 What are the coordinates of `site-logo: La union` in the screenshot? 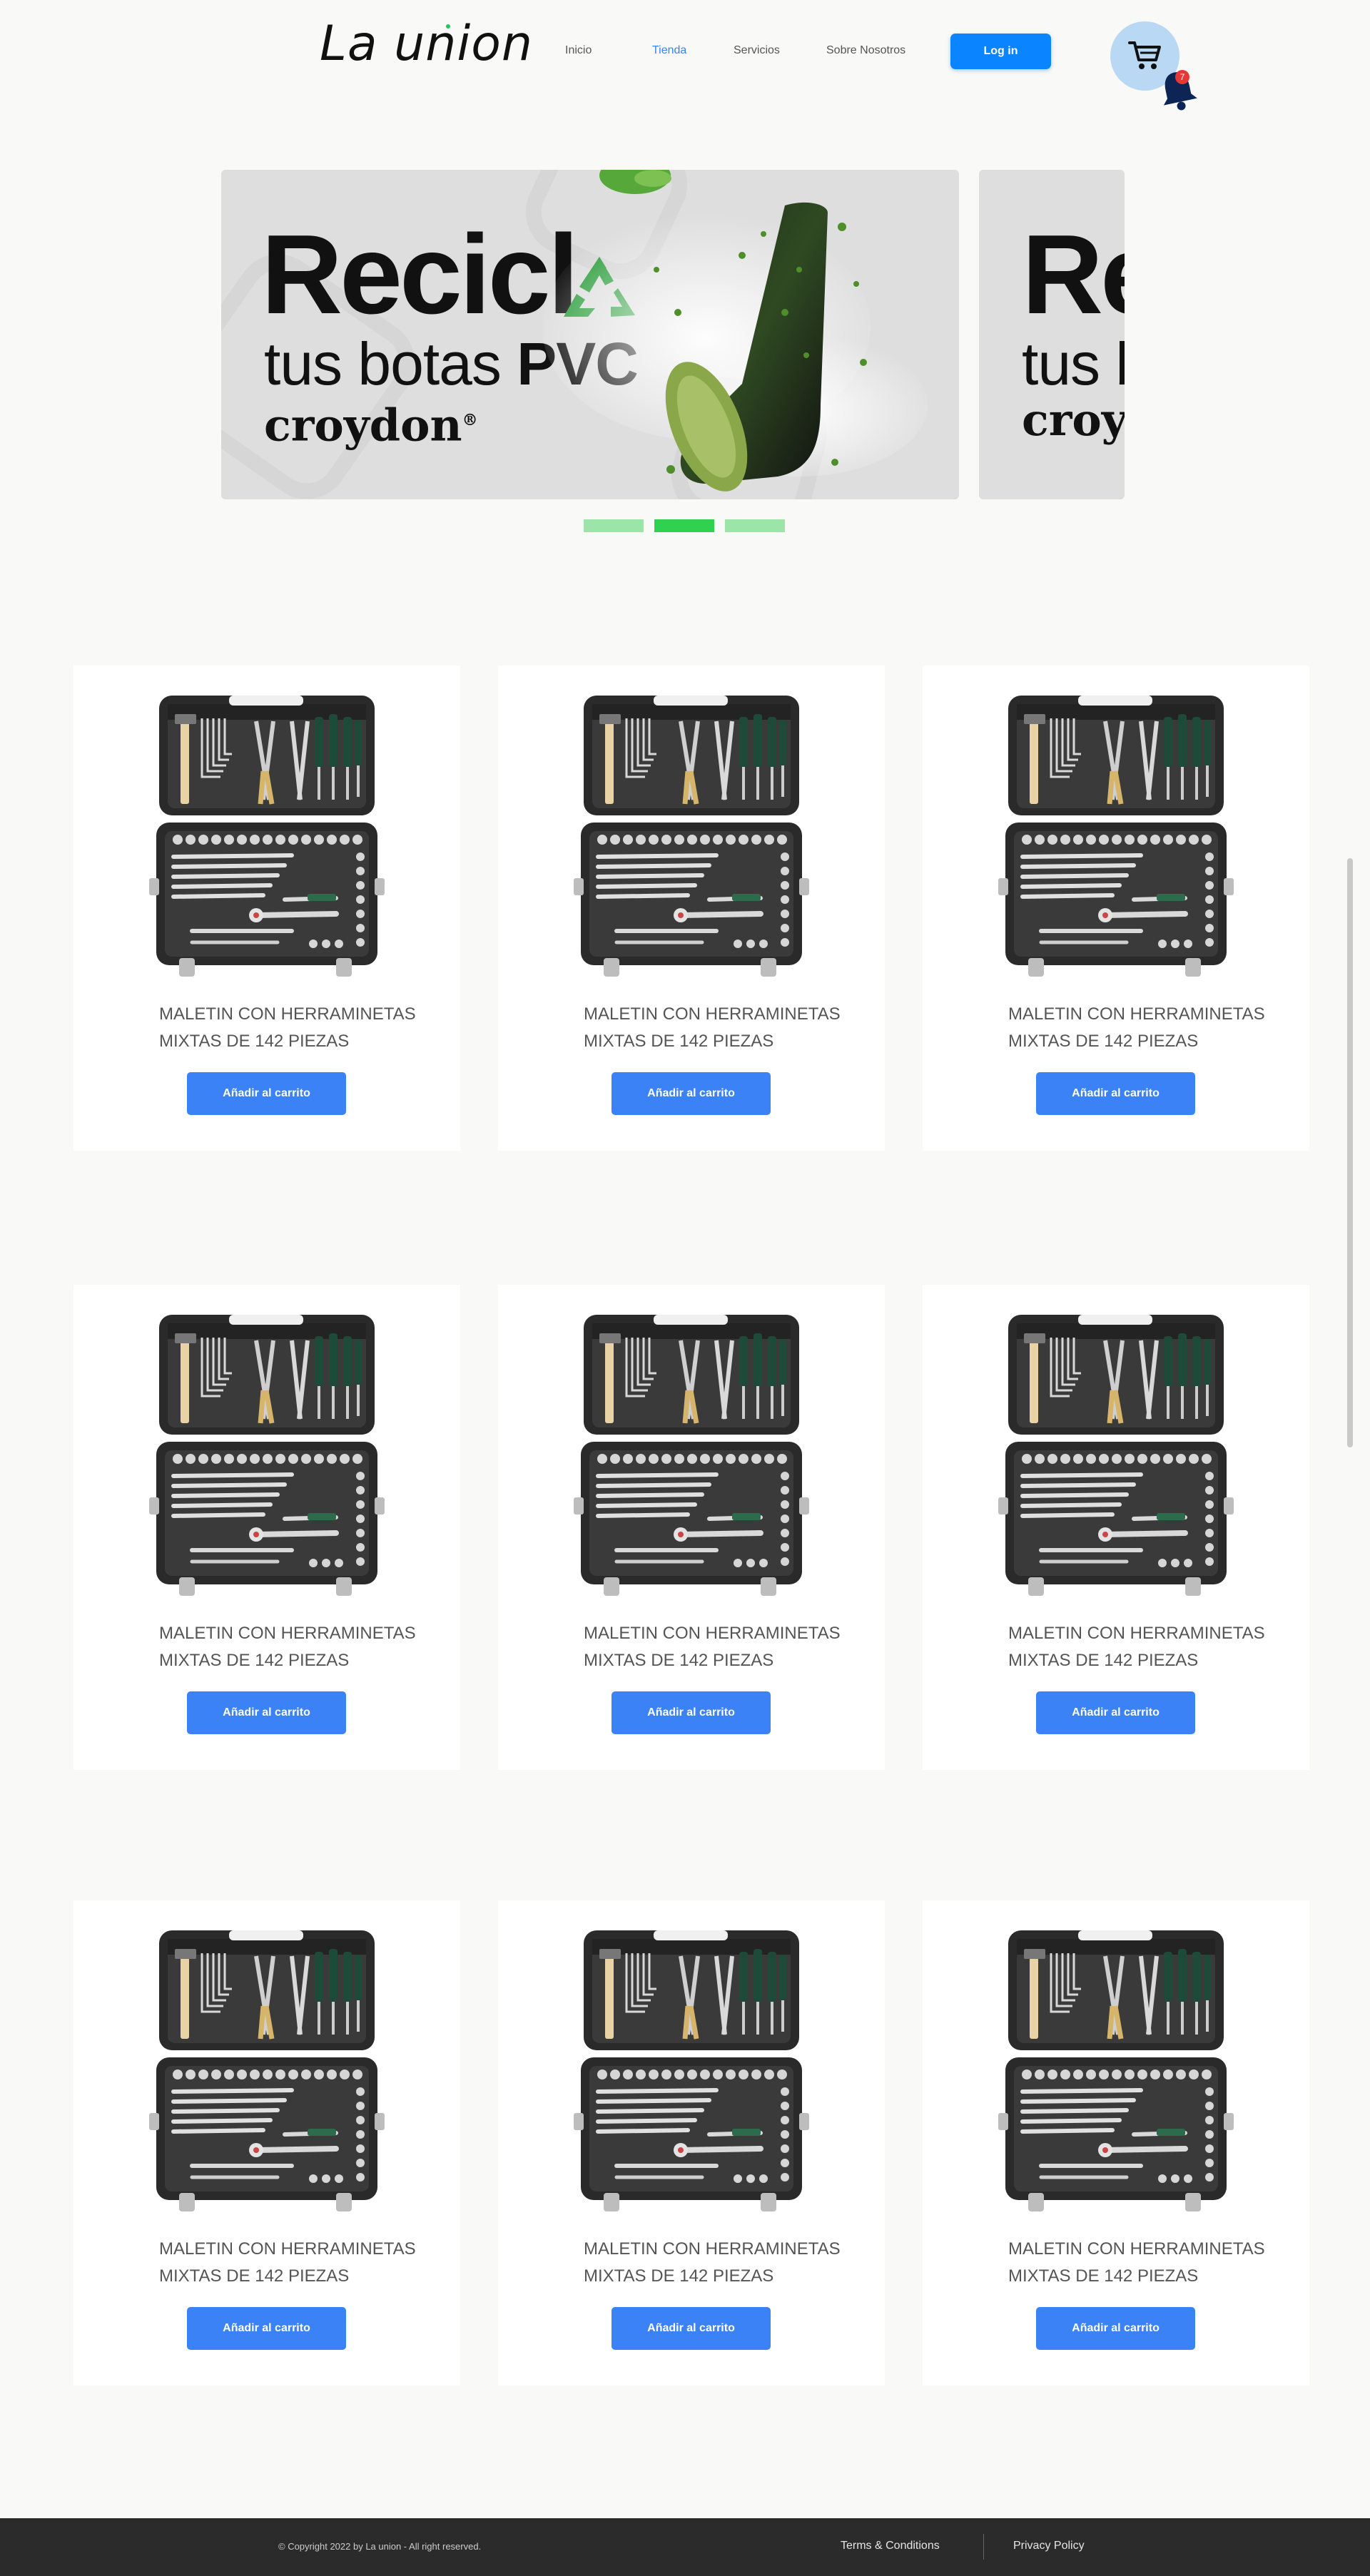 It's located at (426, 44).